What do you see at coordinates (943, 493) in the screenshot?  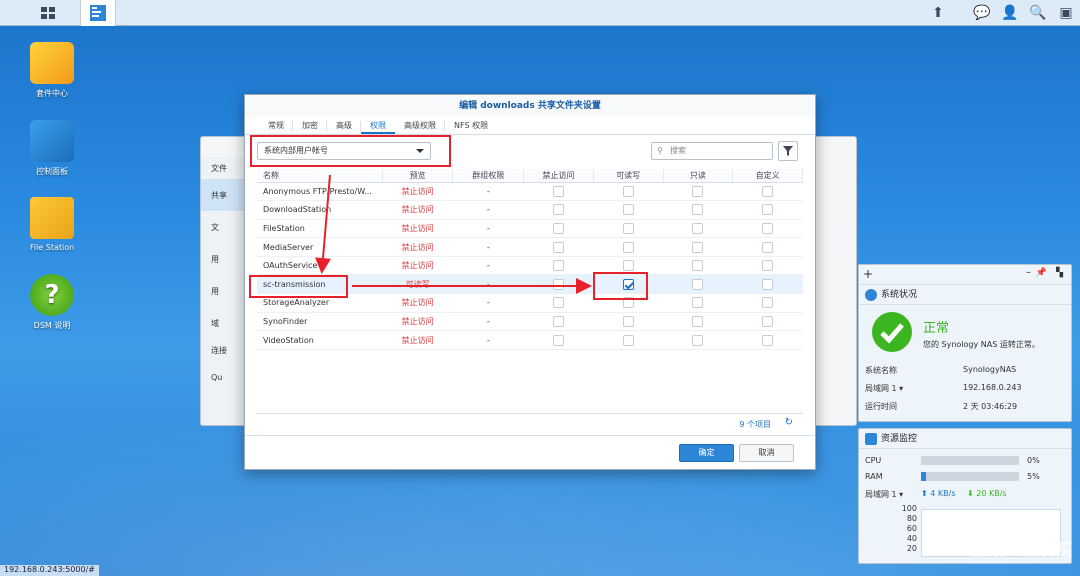 I see `upload-rate-value: 4 KB/s` at bounding box center [943, 493].